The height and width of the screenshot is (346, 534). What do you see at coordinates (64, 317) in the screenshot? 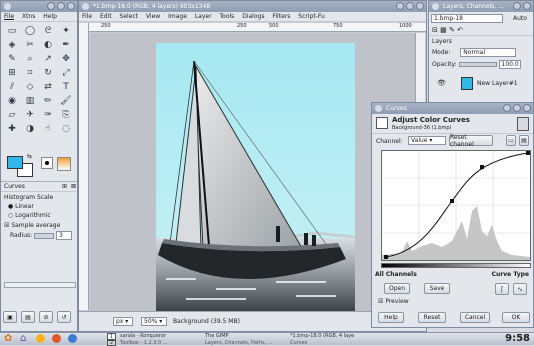
I see `reset-options-button: ↺` at bounding box center [64, 317].